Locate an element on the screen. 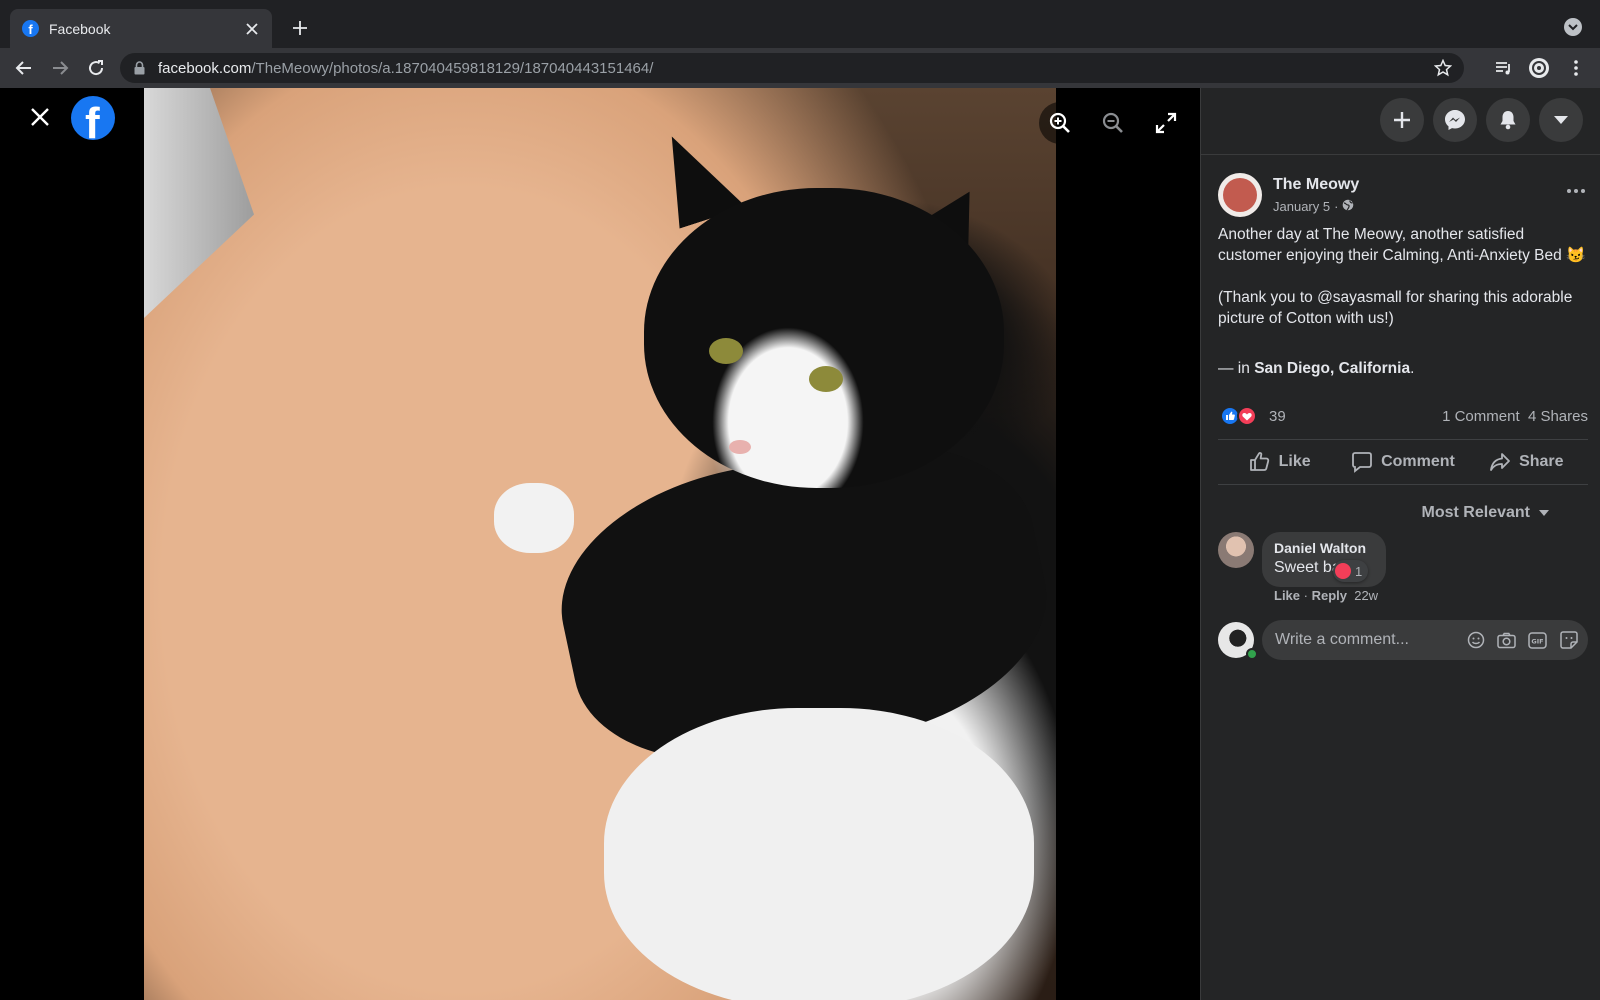 This screenshot has width=1600, height=1000. location-link: San Diego, California is located at coordinates (1332, 368).